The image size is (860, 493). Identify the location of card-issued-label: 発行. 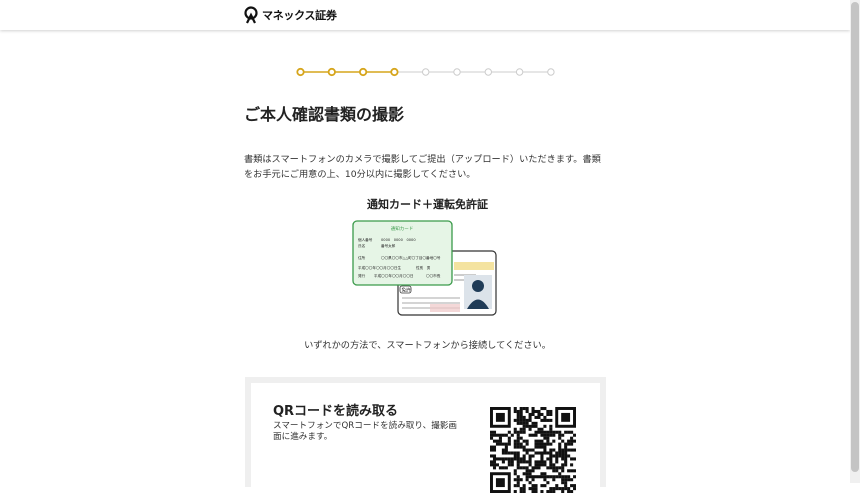
(362, 275).